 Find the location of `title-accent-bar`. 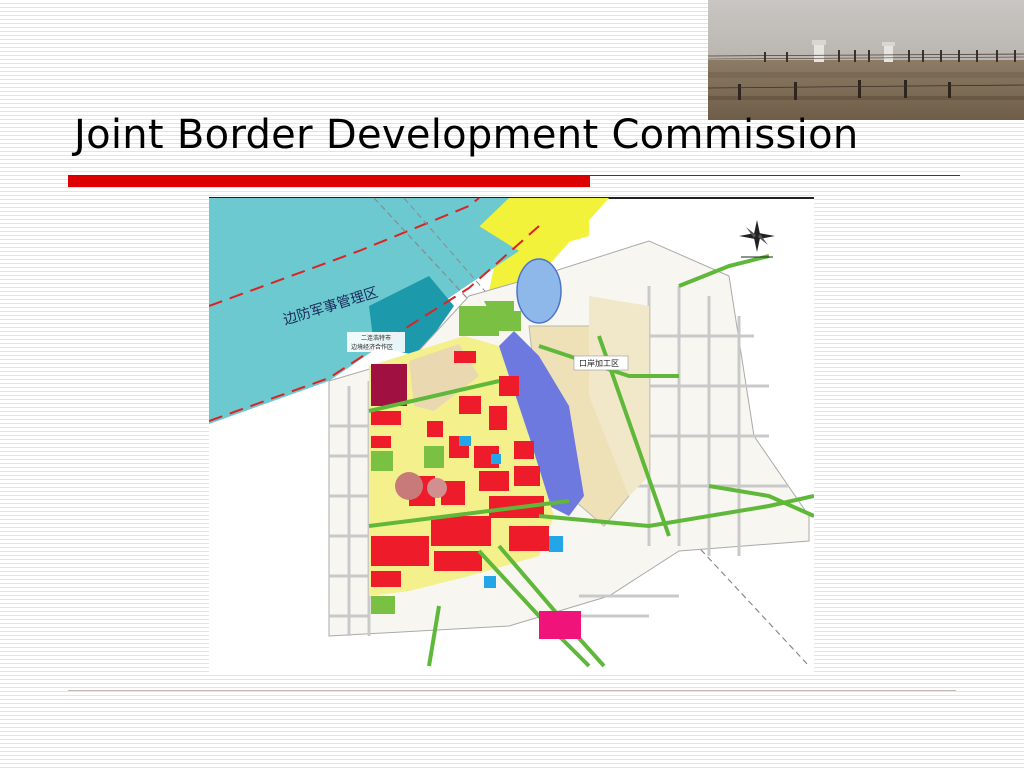

title-accent-bar is located at coordinates (329, 181).